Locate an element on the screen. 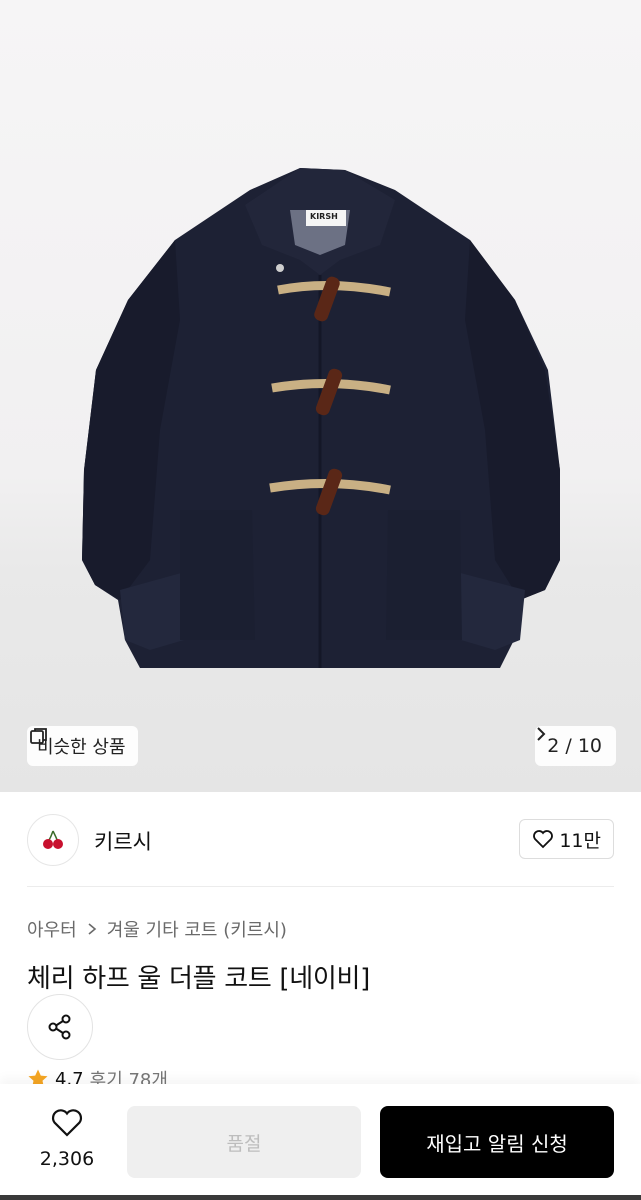 Image resolution: width=641 pixels, height=1200 pixels. image-pager: 2 / 10 is located at coordinates (575, 746).